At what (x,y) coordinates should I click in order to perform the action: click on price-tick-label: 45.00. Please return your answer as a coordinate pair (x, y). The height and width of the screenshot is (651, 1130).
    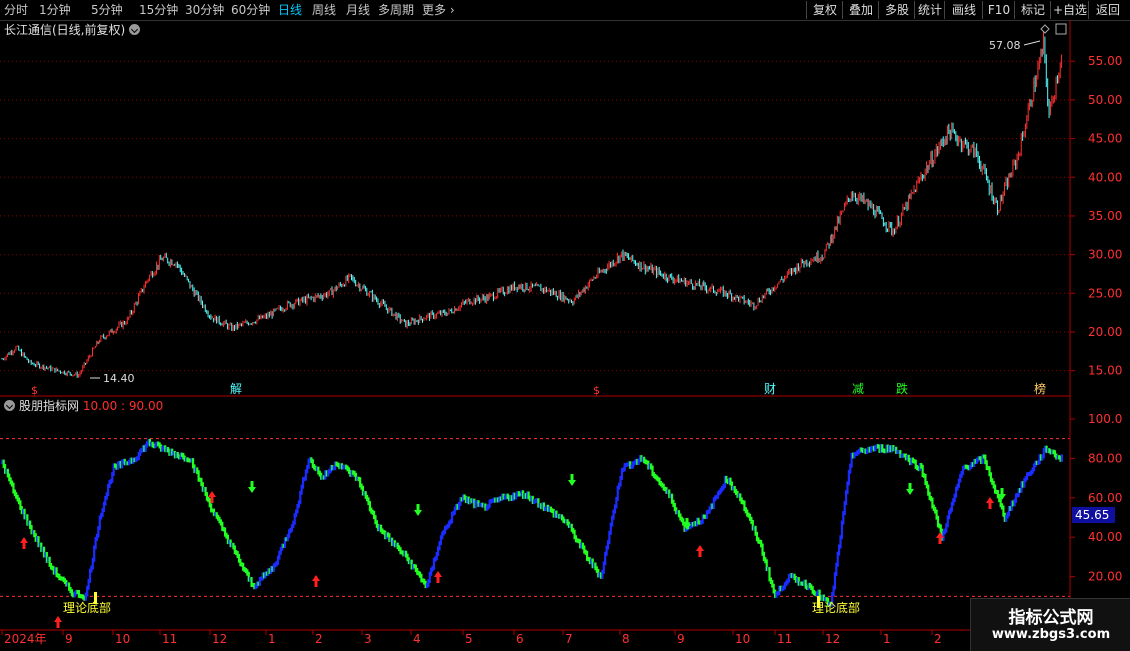
    Looking at the image, I should click on (1105, 139).